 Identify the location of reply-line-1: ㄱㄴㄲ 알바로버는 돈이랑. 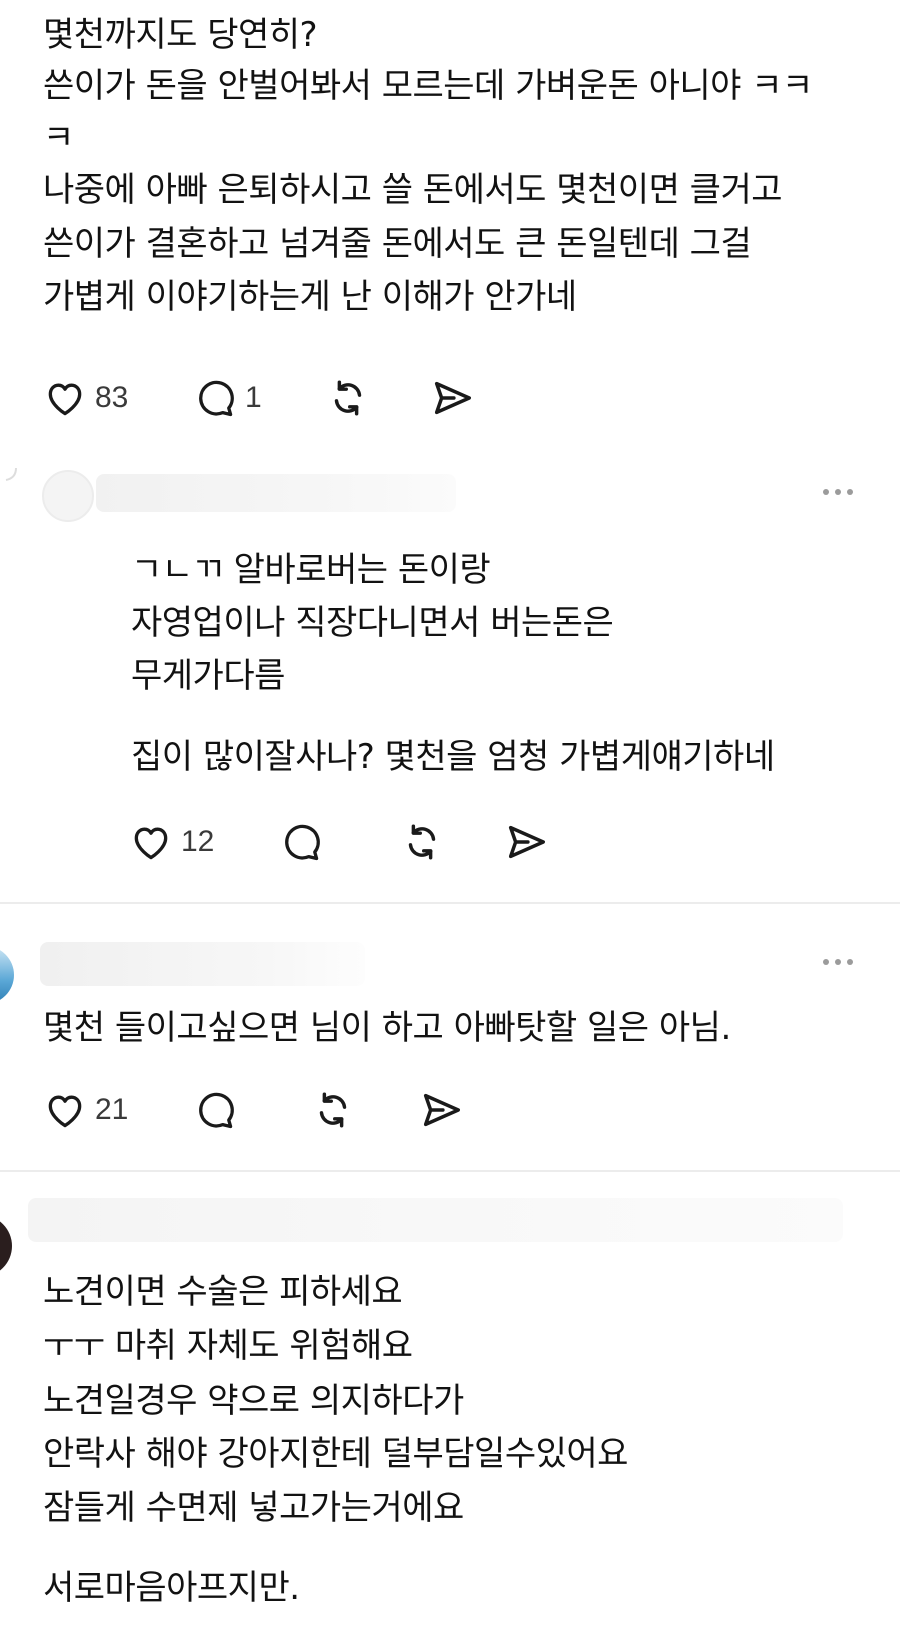
(311, 570).